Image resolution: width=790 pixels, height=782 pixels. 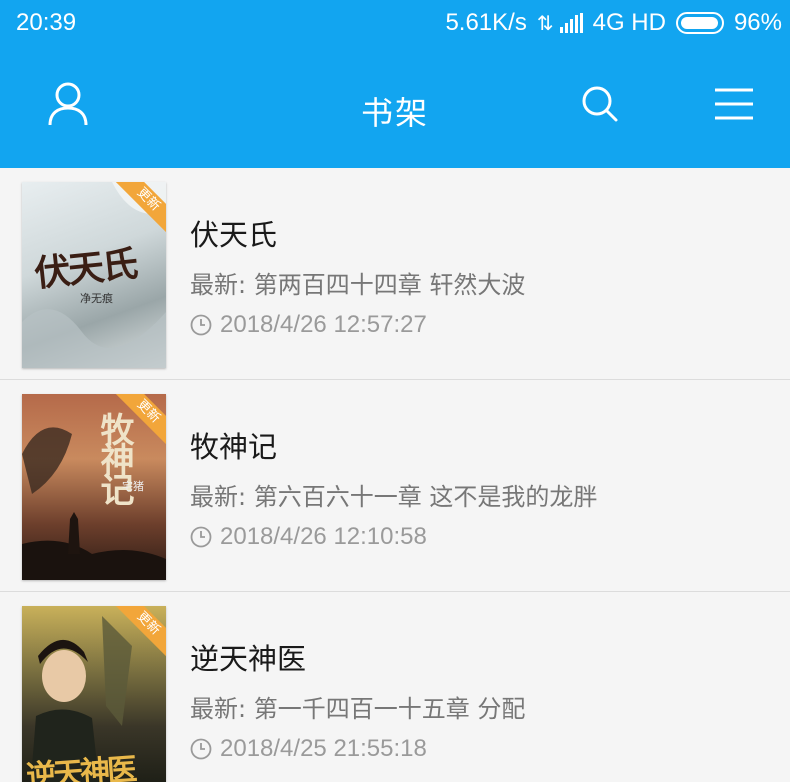 What do you see at coordinates (234, 235) in the screenshot?
I see `book-title: 伏天氏` at bounding box center [234, 235].